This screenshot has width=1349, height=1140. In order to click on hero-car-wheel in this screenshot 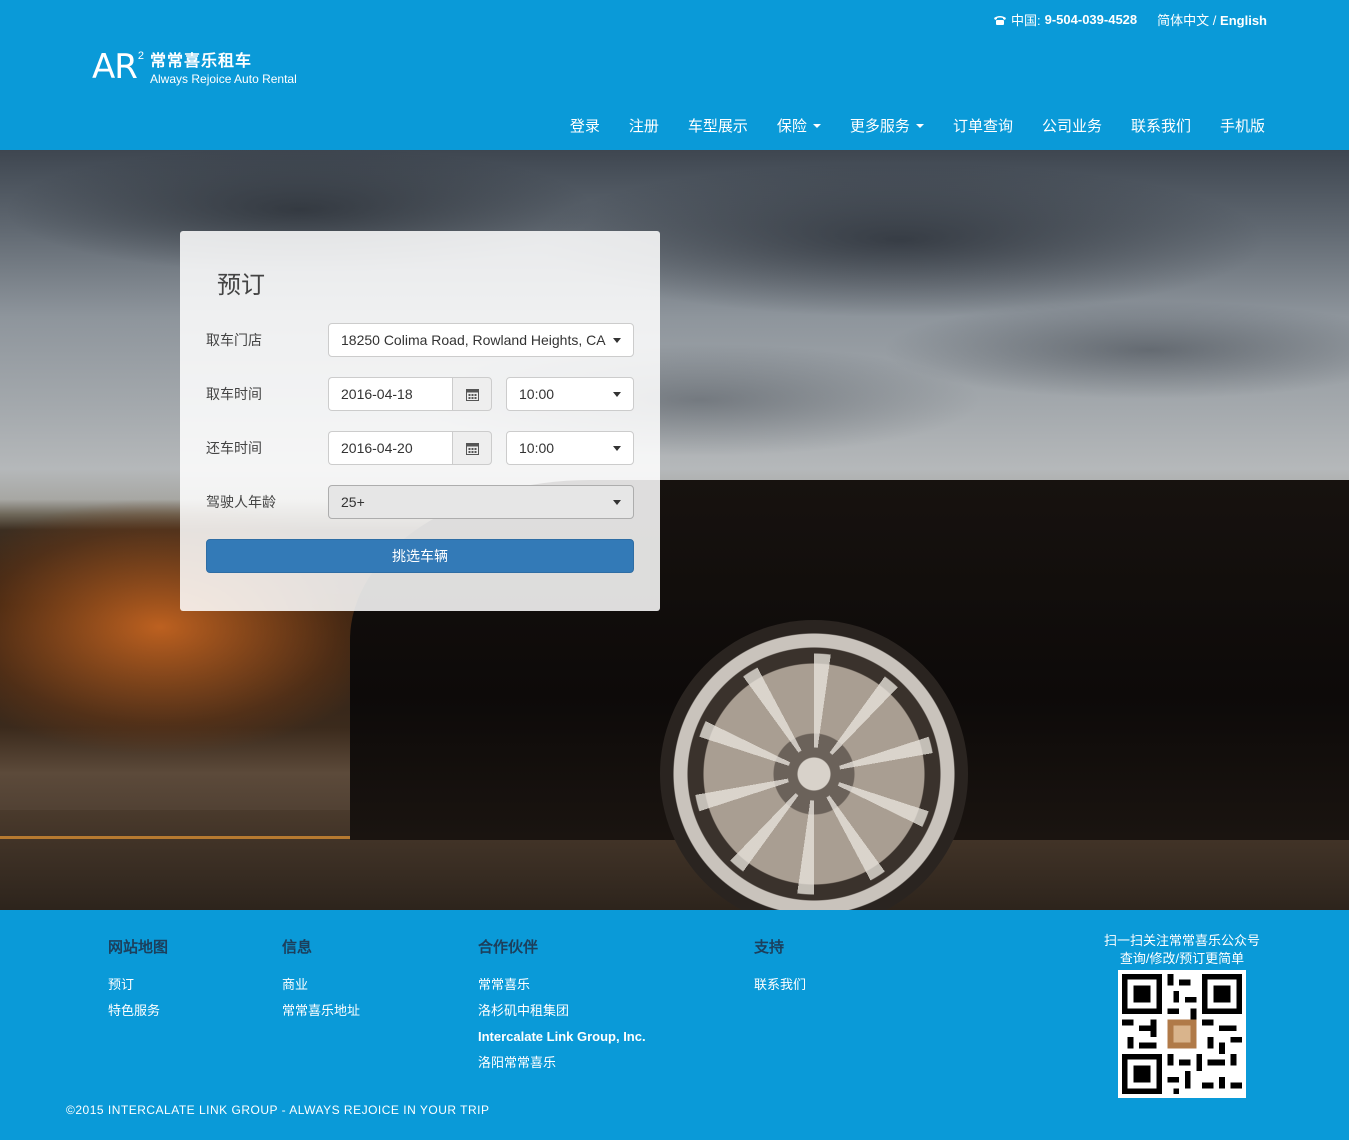, I will do `click(814, 765)`.